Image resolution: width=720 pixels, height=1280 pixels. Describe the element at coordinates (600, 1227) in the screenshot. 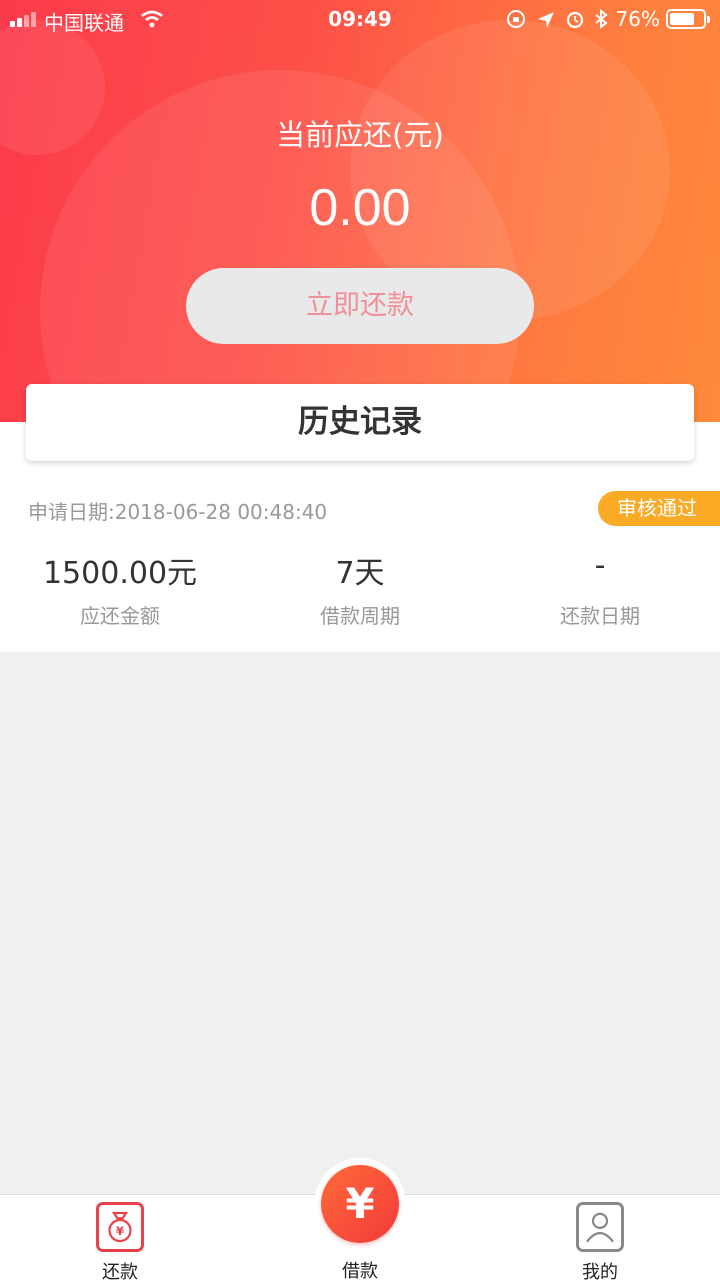

I see `user-profile-icon` at that location.